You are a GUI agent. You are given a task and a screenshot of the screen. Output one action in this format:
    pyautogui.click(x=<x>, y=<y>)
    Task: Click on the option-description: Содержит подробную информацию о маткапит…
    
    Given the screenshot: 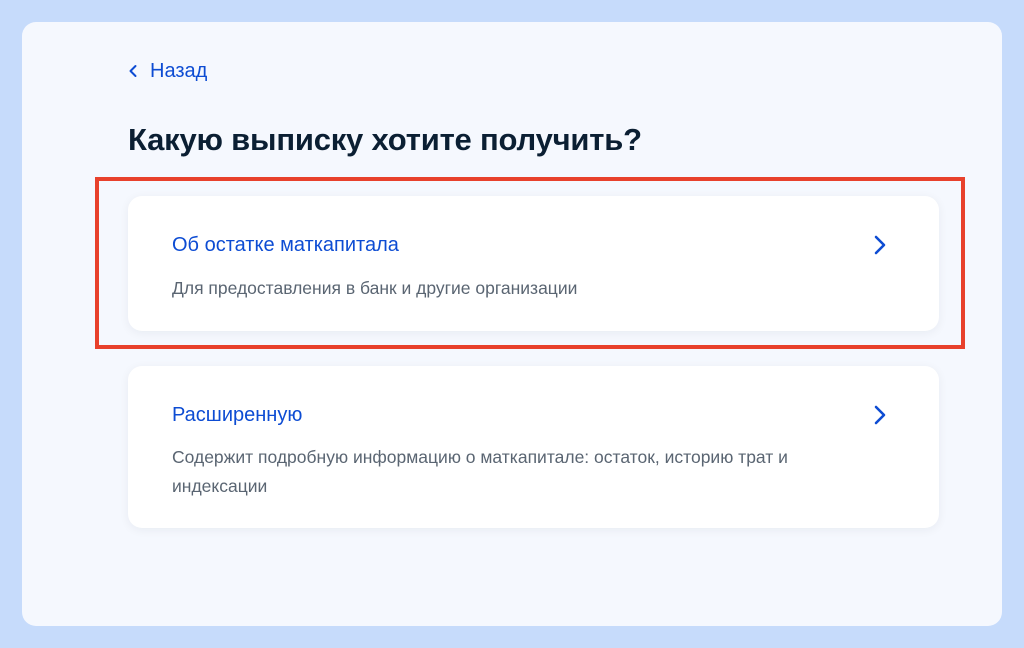 What is the action you would take?
    pyautogui.click(x=480, y=471)
    